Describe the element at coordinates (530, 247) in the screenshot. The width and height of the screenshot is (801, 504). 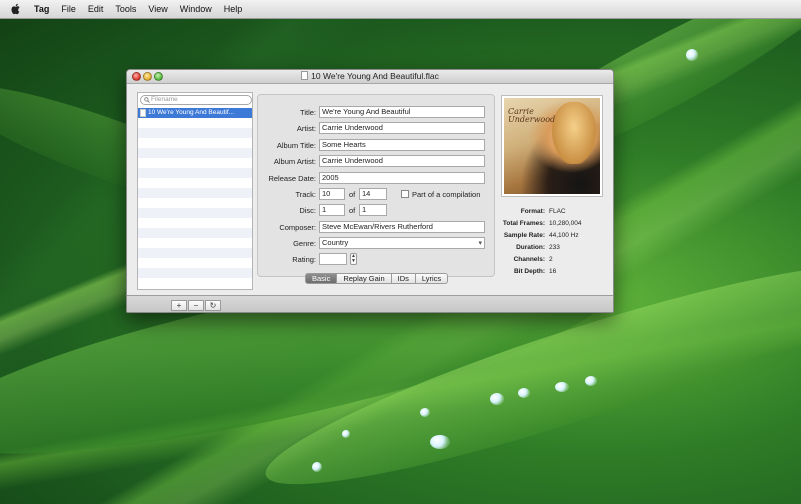
I see `info-label: Duration:` at that location.